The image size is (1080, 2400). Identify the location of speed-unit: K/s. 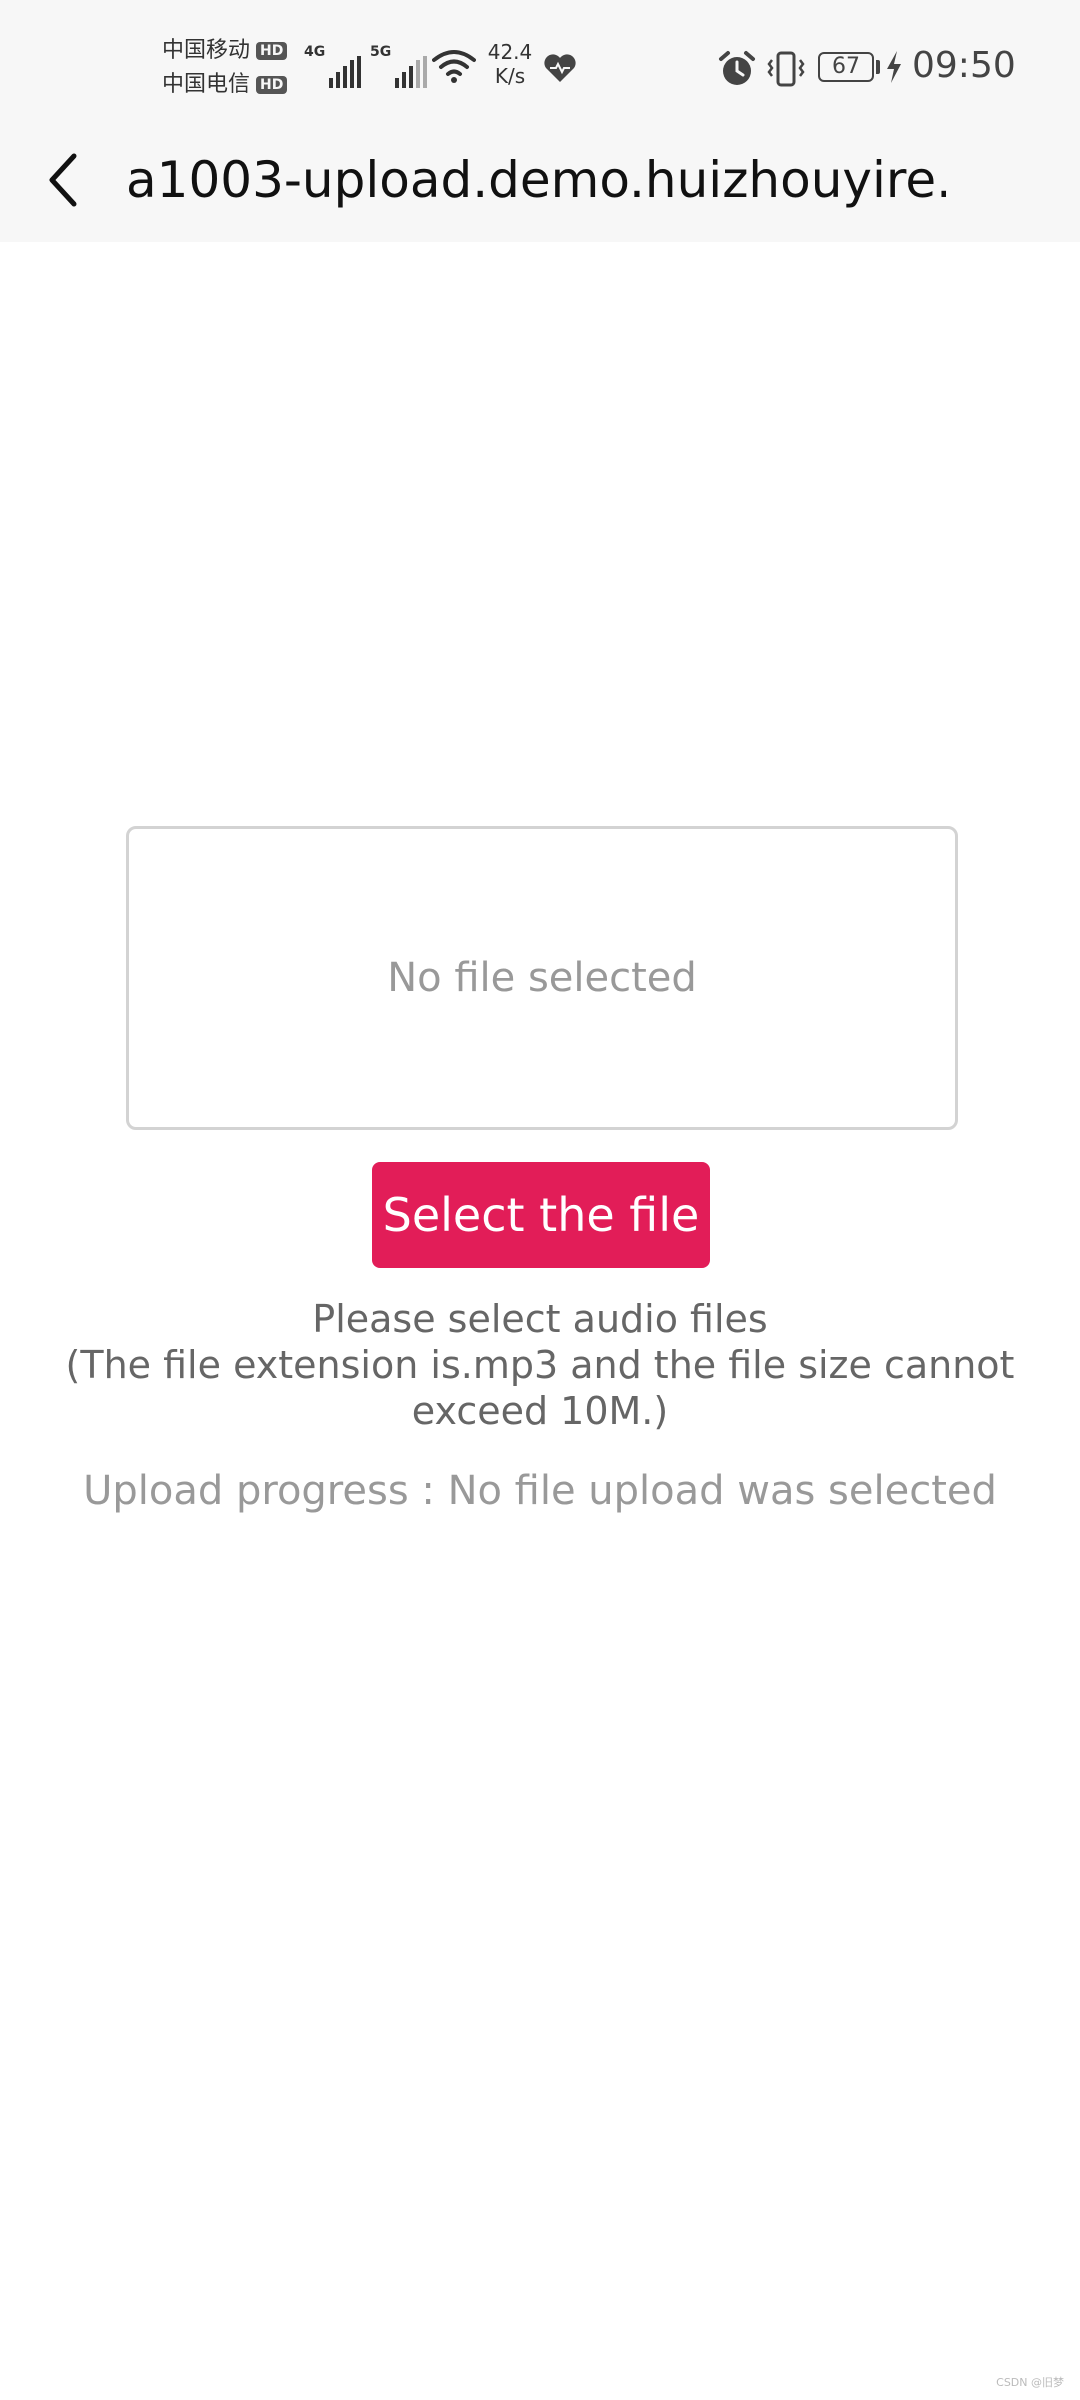
(510, 76).